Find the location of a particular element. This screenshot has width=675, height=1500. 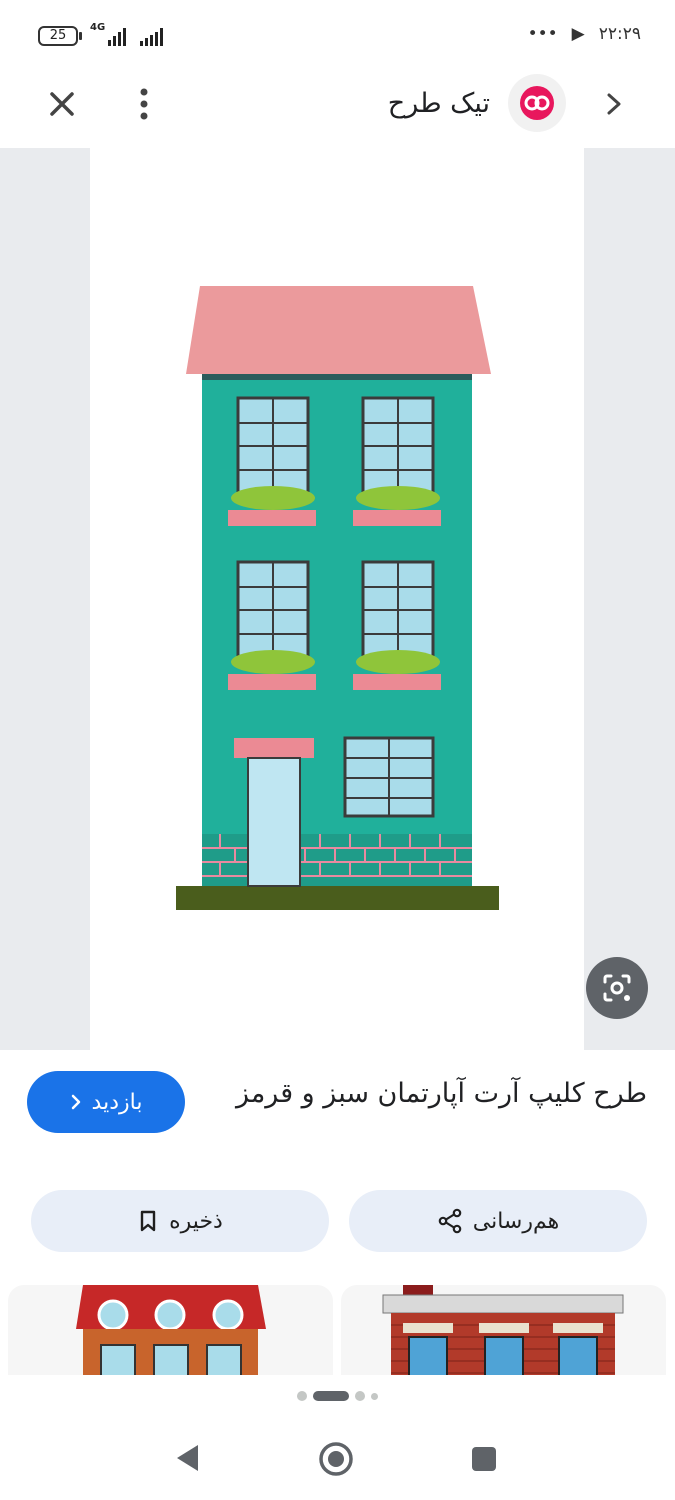

clock: ۲۲:۲۹ is located at coordinates (619, 34).